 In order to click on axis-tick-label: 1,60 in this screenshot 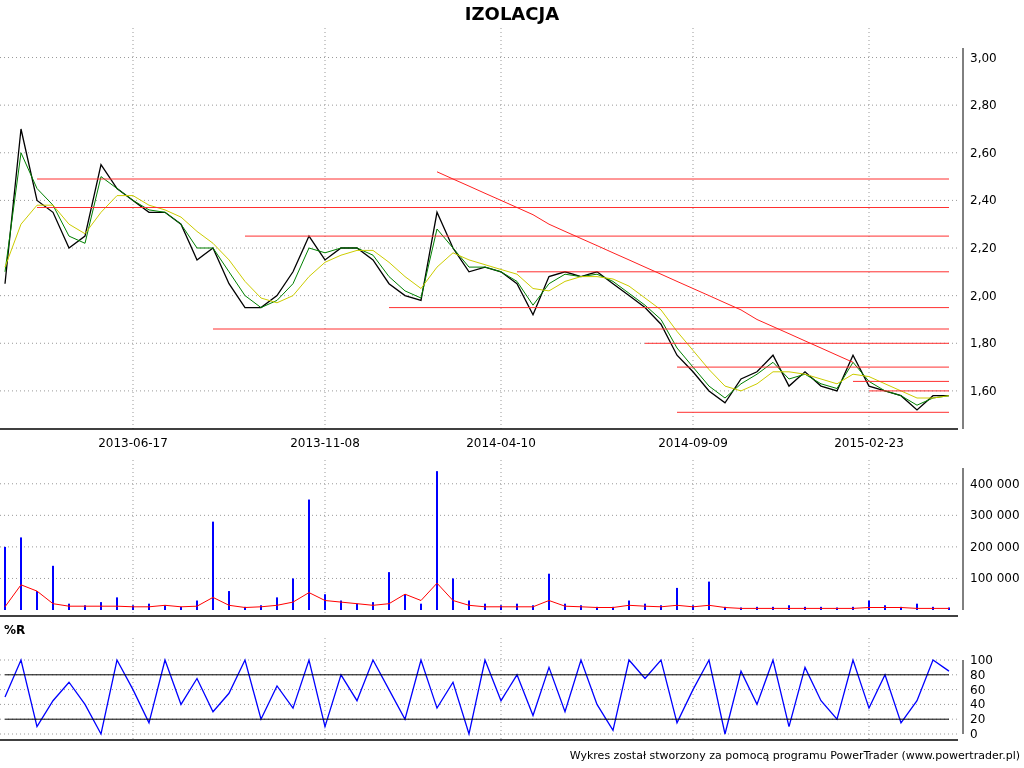, I will do `click(983, 390)`.